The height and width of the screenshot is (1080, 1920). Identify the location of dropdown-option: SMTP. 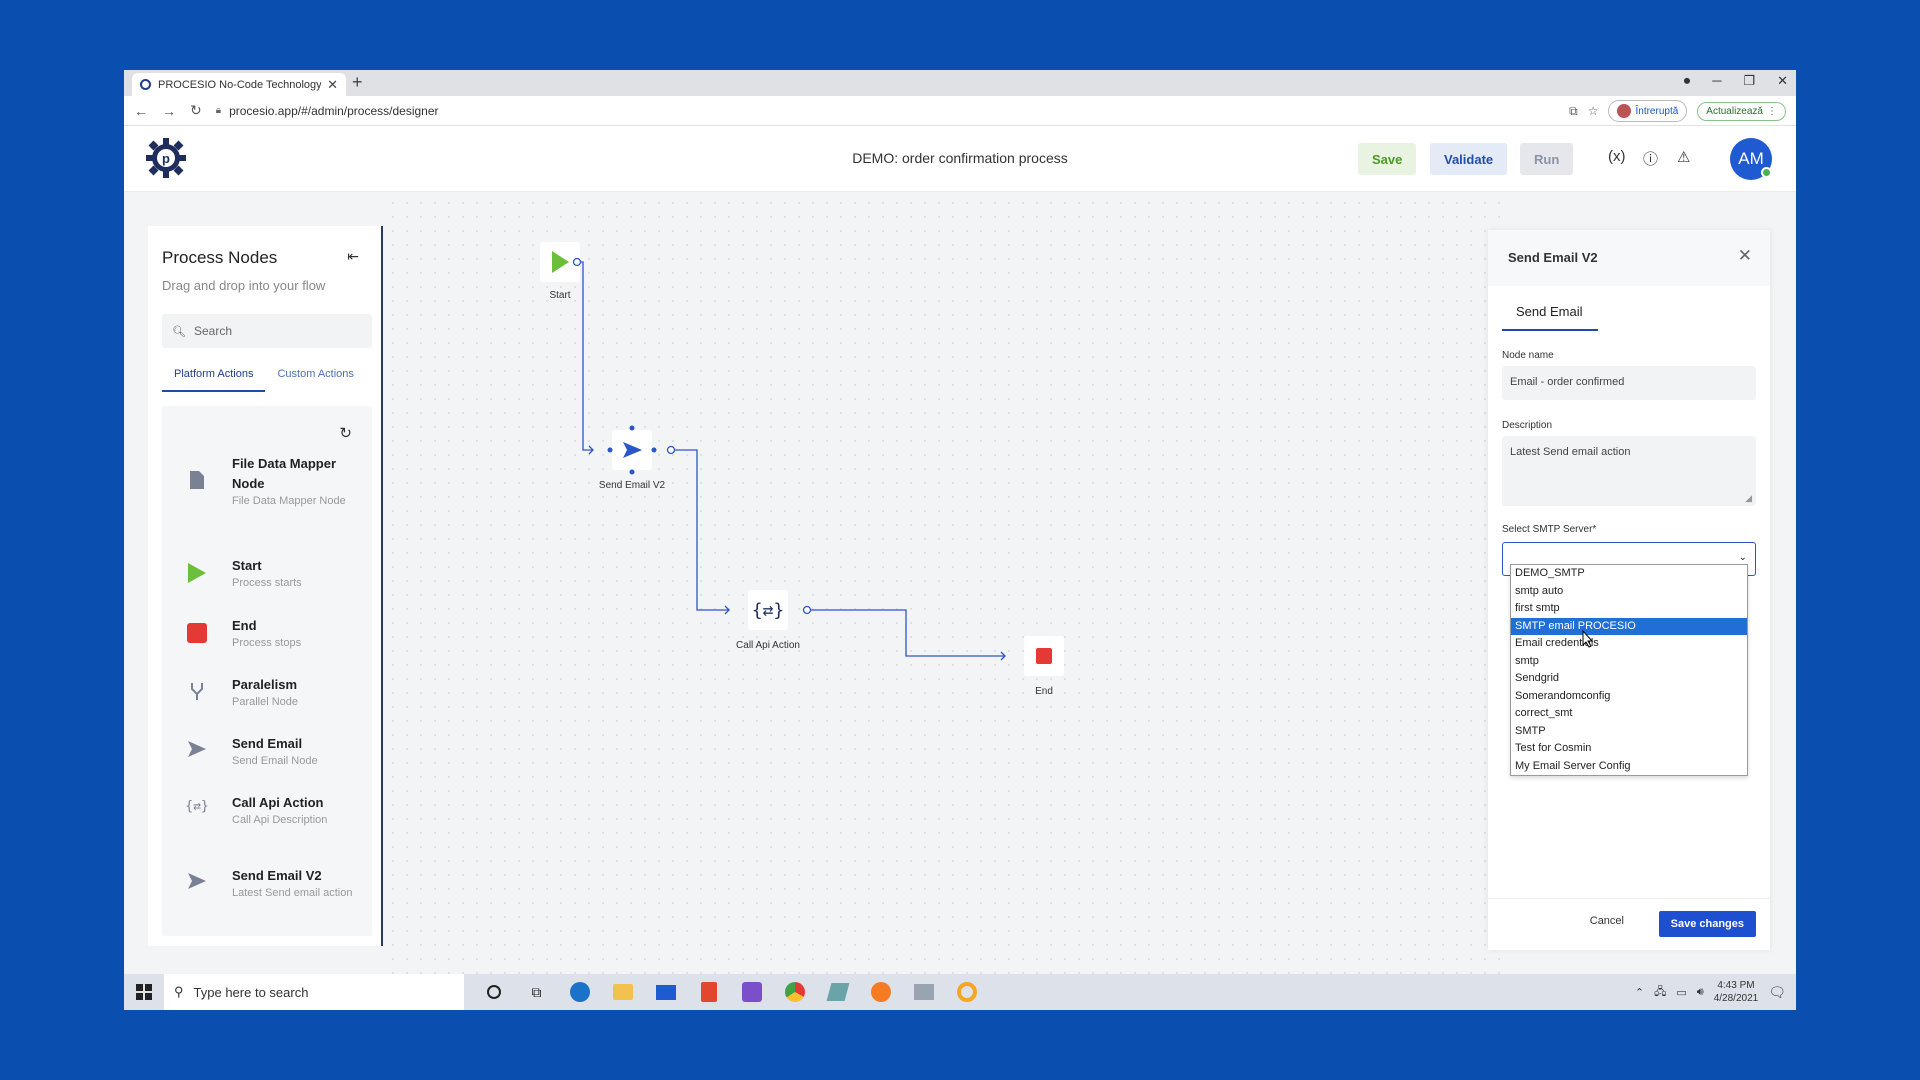
(1629, 732).